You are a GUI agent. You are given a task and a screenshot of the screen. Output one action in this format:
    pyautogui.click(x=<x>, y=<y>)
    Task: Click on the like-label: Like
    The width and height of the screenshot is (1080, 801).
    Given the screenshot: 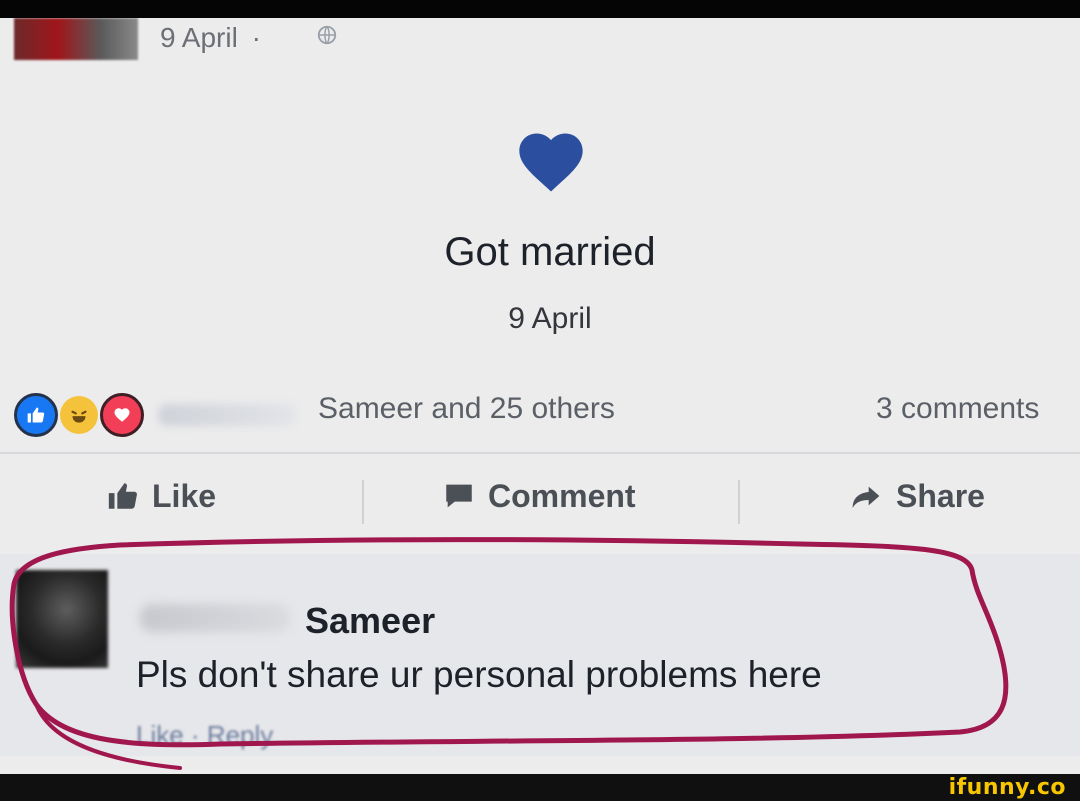 What is the action you would take?
    pyautogui.click(x=184, y=495)
    